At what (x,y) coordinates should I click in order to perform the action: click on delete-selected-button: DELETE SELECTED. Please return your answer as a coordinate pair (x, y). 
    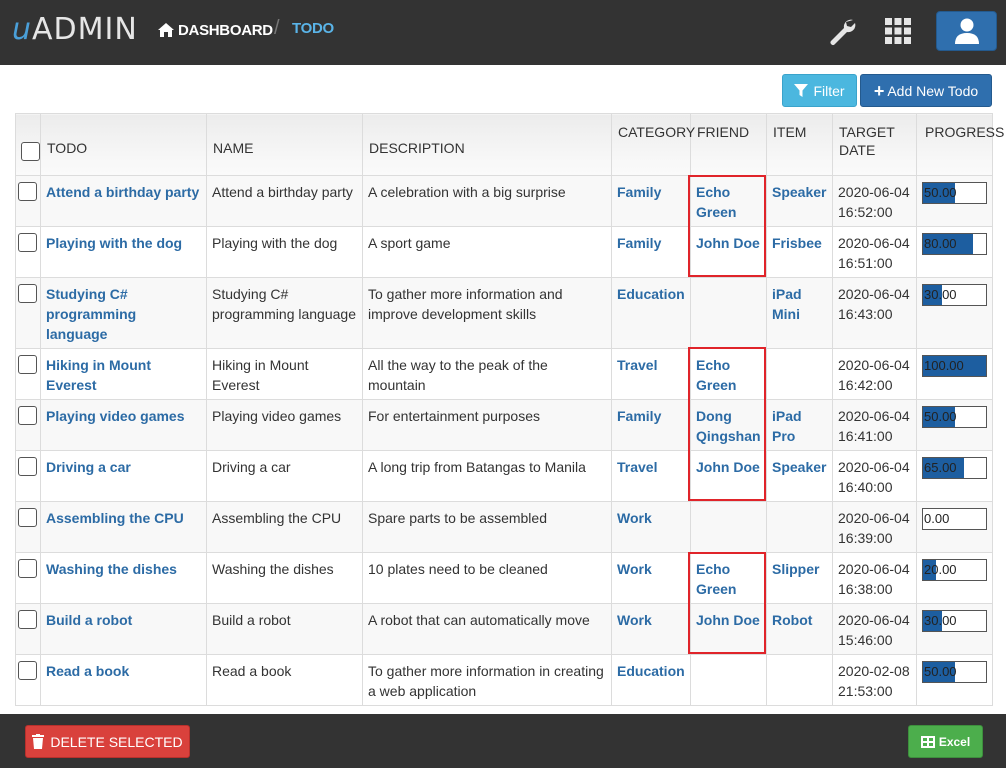
    Looking at the image, I should click on (107, 741).